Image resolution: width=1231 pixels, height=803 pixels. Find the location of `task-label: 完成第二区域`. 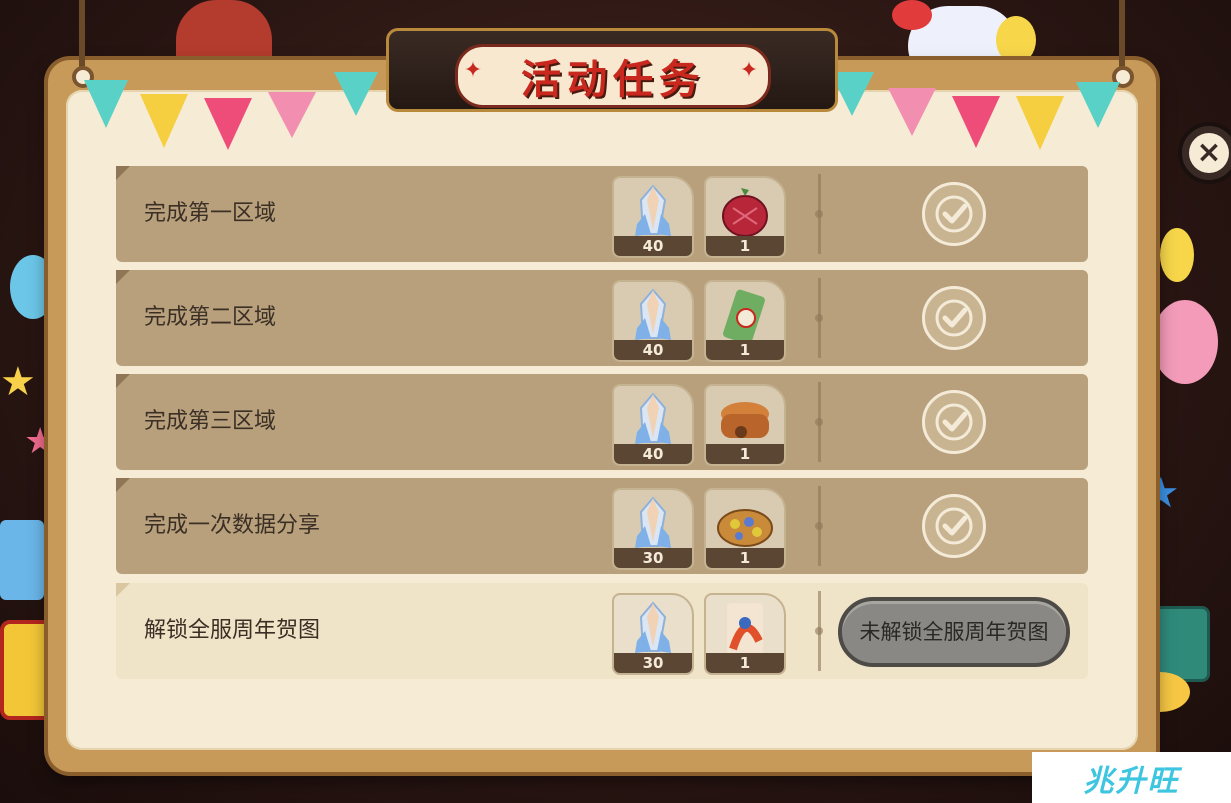

task-label: 完成第二区域 is located at coordinates (210, 317).